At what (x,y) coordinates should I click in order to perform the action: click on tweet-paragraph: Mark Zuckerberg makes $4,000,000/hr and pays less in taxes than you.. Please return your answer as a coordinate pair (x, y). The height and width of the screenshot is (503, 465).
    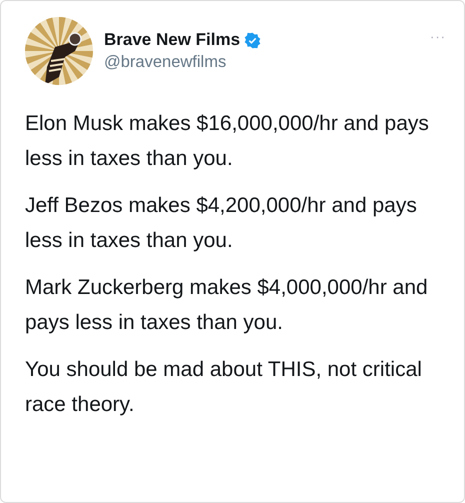
    Looking at the image, I should click on (227, 305).